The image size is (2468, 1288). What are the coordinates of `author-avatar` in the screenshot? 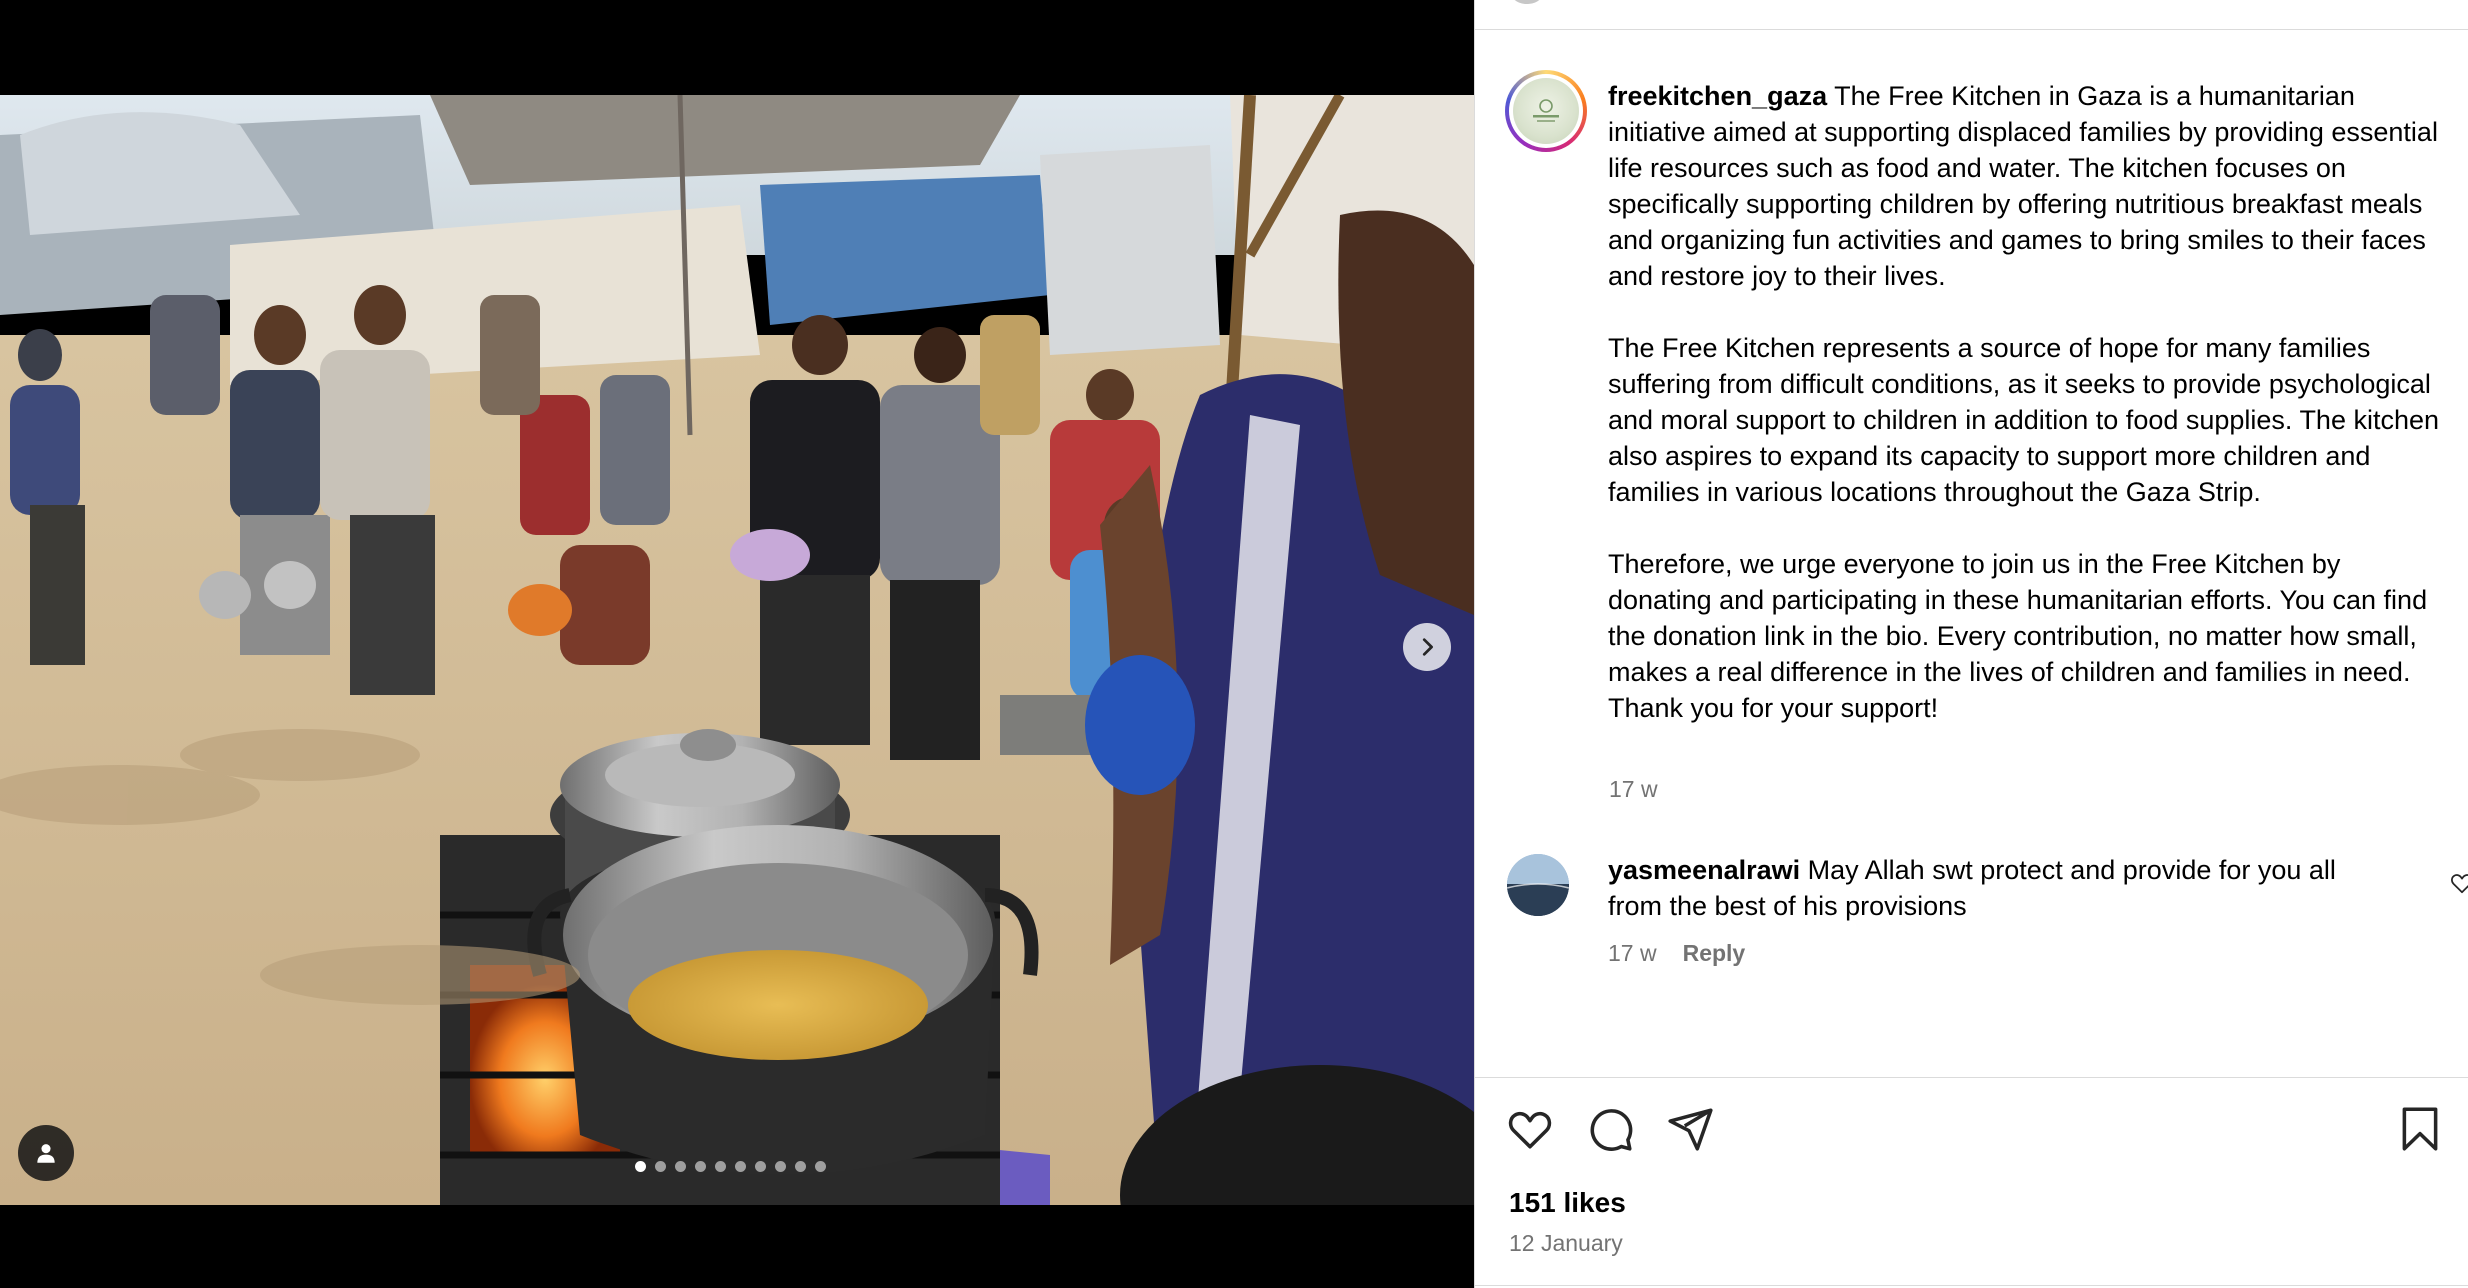 It's located at (1546, 111).